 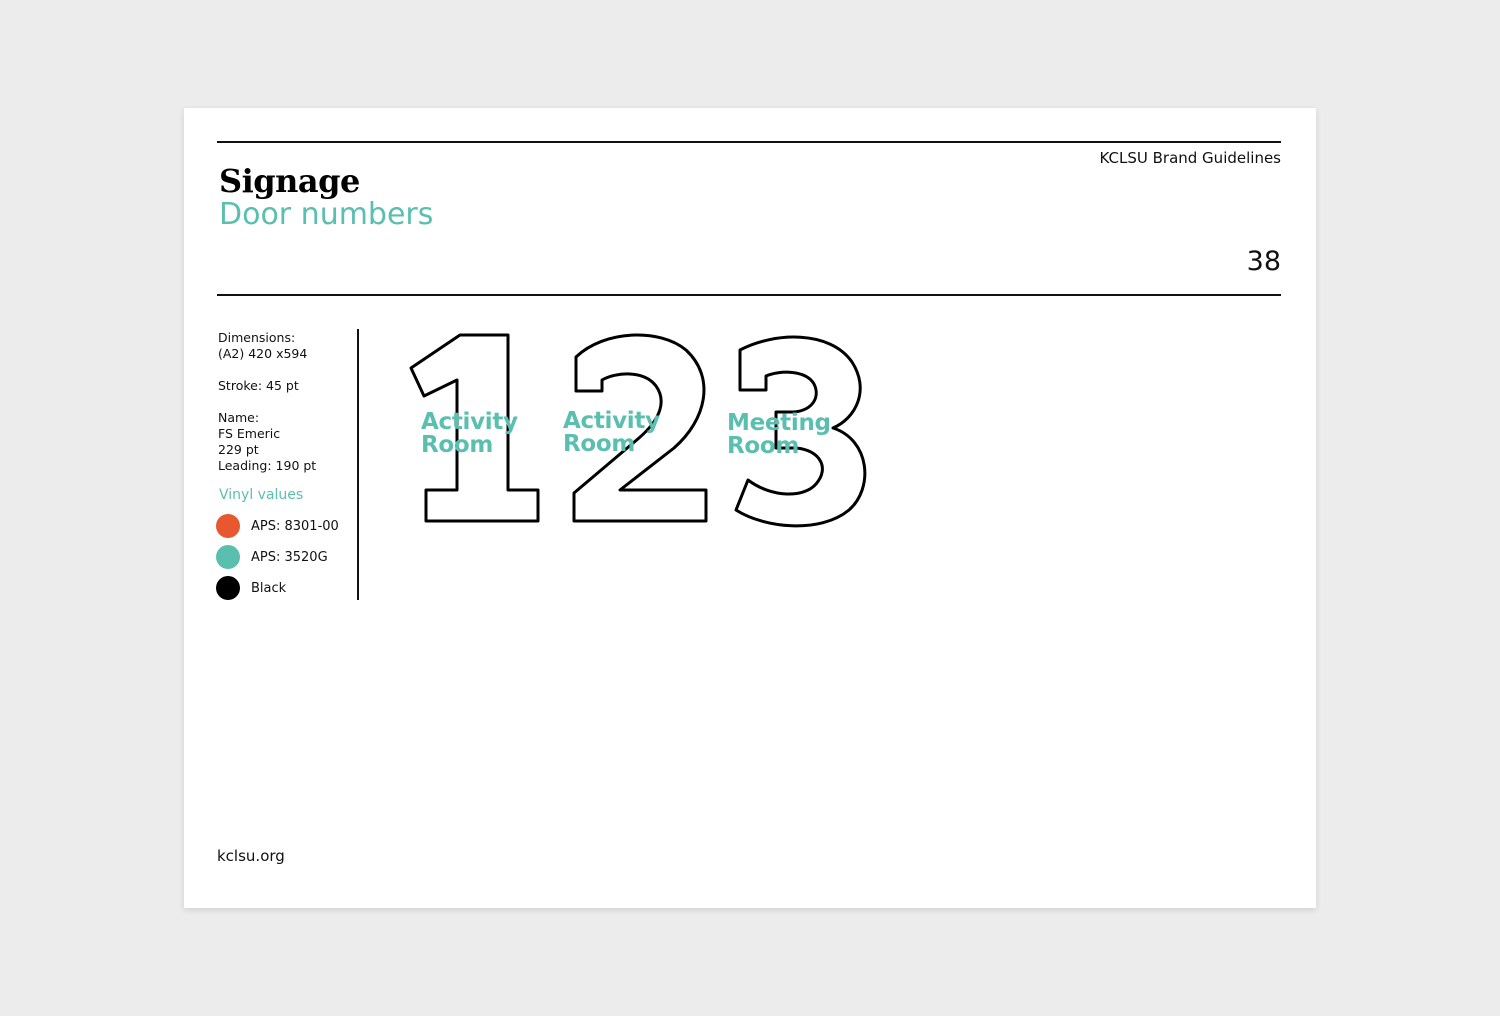 I want to click on swatch-label: APS: 3520G, so click(x=289, y=557).